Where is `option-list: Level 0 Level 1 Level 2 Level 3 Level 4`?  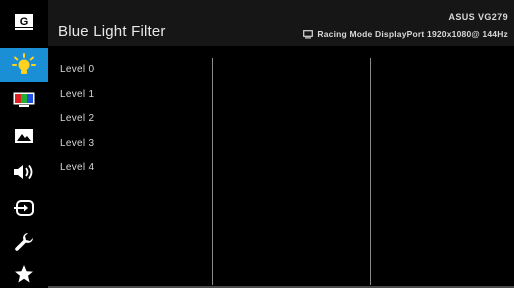 option-list: Level 0 Level 1 Level 2 Level 3 Level 4 is located at coordinates (77, 125).